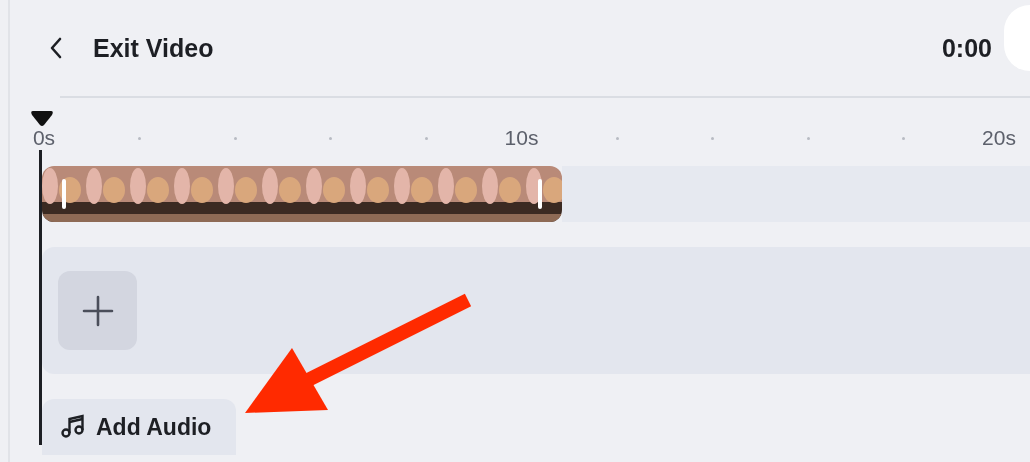  Describe the element at coordinates (966, 48) in the screenshot. I see `time-display: 0:00` at that location.